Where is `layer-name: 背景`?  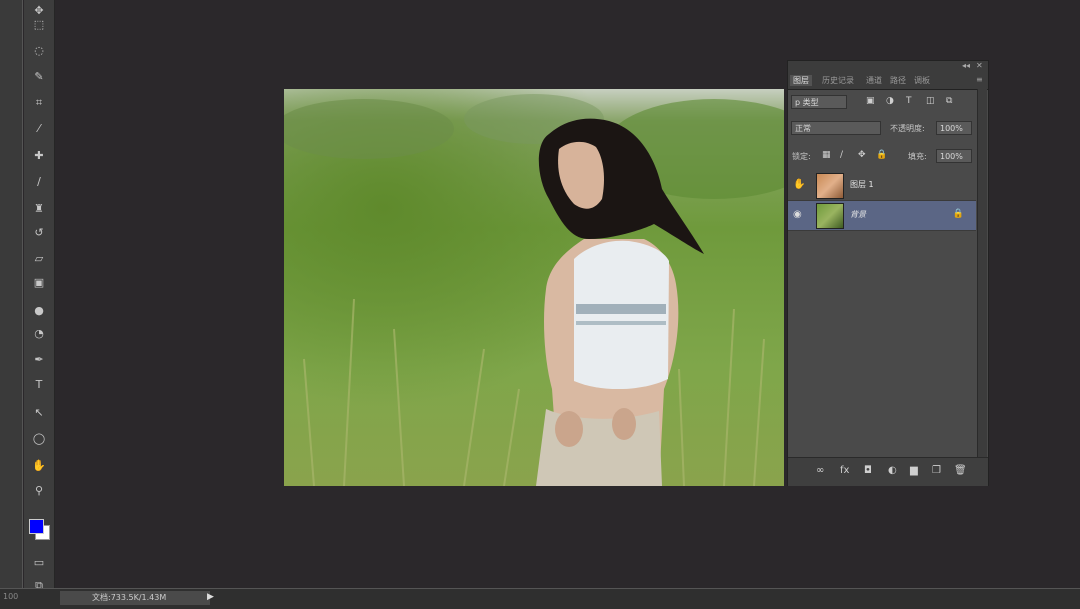
layer-name: 背景 is located at coordinates (858, 214).